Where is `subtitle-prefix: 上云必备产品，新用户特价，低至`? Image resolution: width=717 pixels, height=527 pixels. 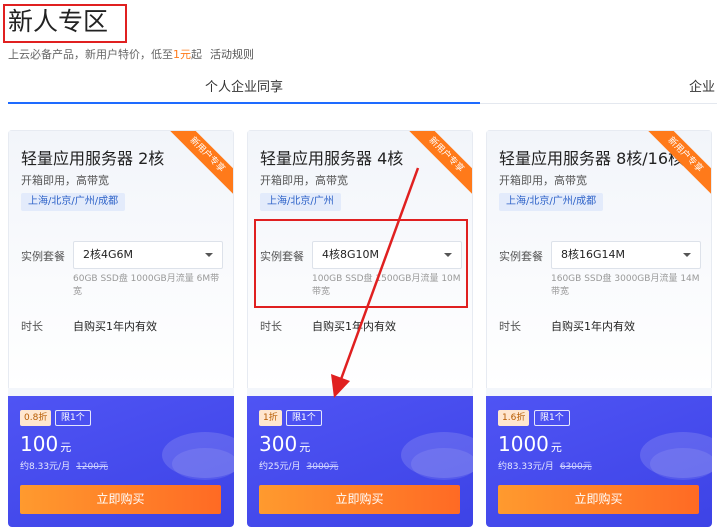
subtitle-prefix: 上云必备产品，新用户特价，低至 is located at coordinates (90, 54).